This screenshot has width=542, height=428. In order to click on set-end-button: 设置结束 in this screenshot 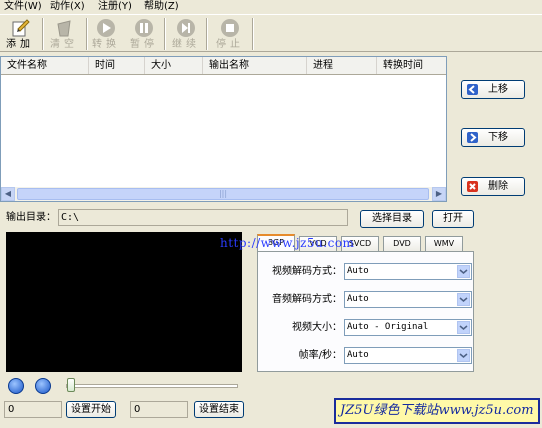, I will do `click(219, 409)`.